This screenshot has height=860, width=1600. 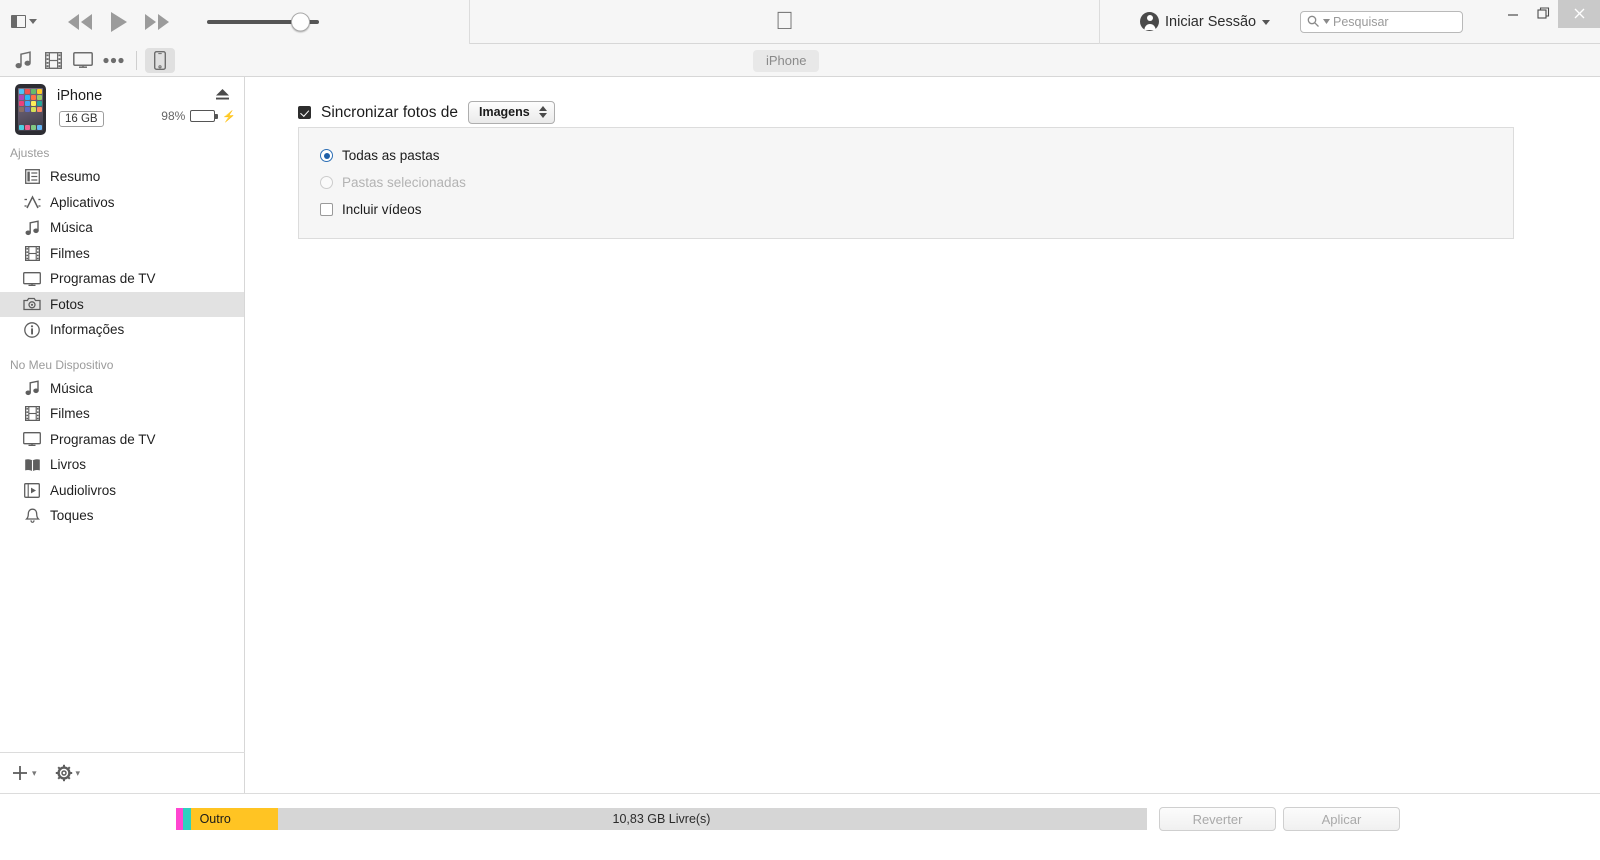 What do you see at coordinates (391, 155) in the screenshot?
I see `option-label: Todas as pastas` at bounding box center [391, 155].